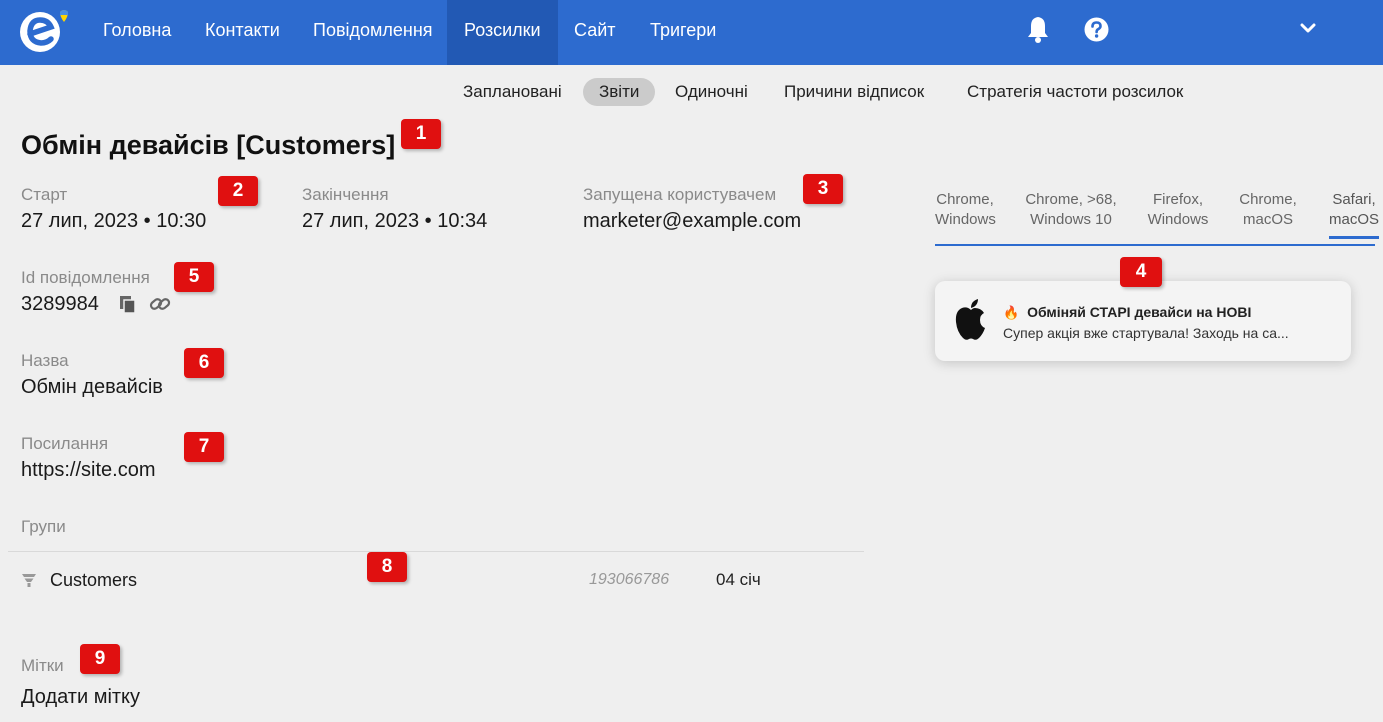 The width and height of the screenshot is (1383, 722). What do you see at coordinates (1071, 199) in the screenshot?
I see `tab-chrome-windows10-line1: Chrome, >68,` at bounding box center [1071, 199].